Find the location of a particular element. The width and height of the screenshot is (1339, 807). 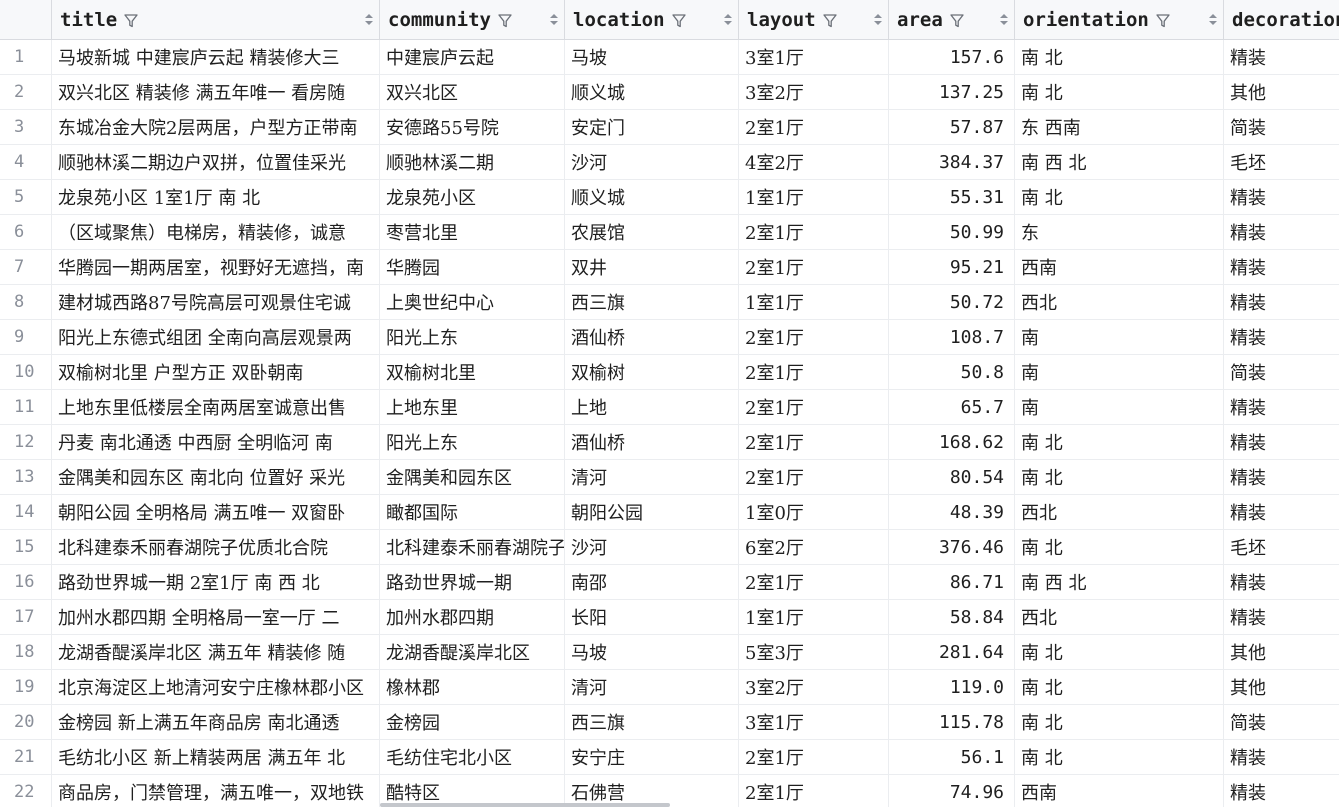

column-header-decoration: decoration is located at coordinates (1281, 19).